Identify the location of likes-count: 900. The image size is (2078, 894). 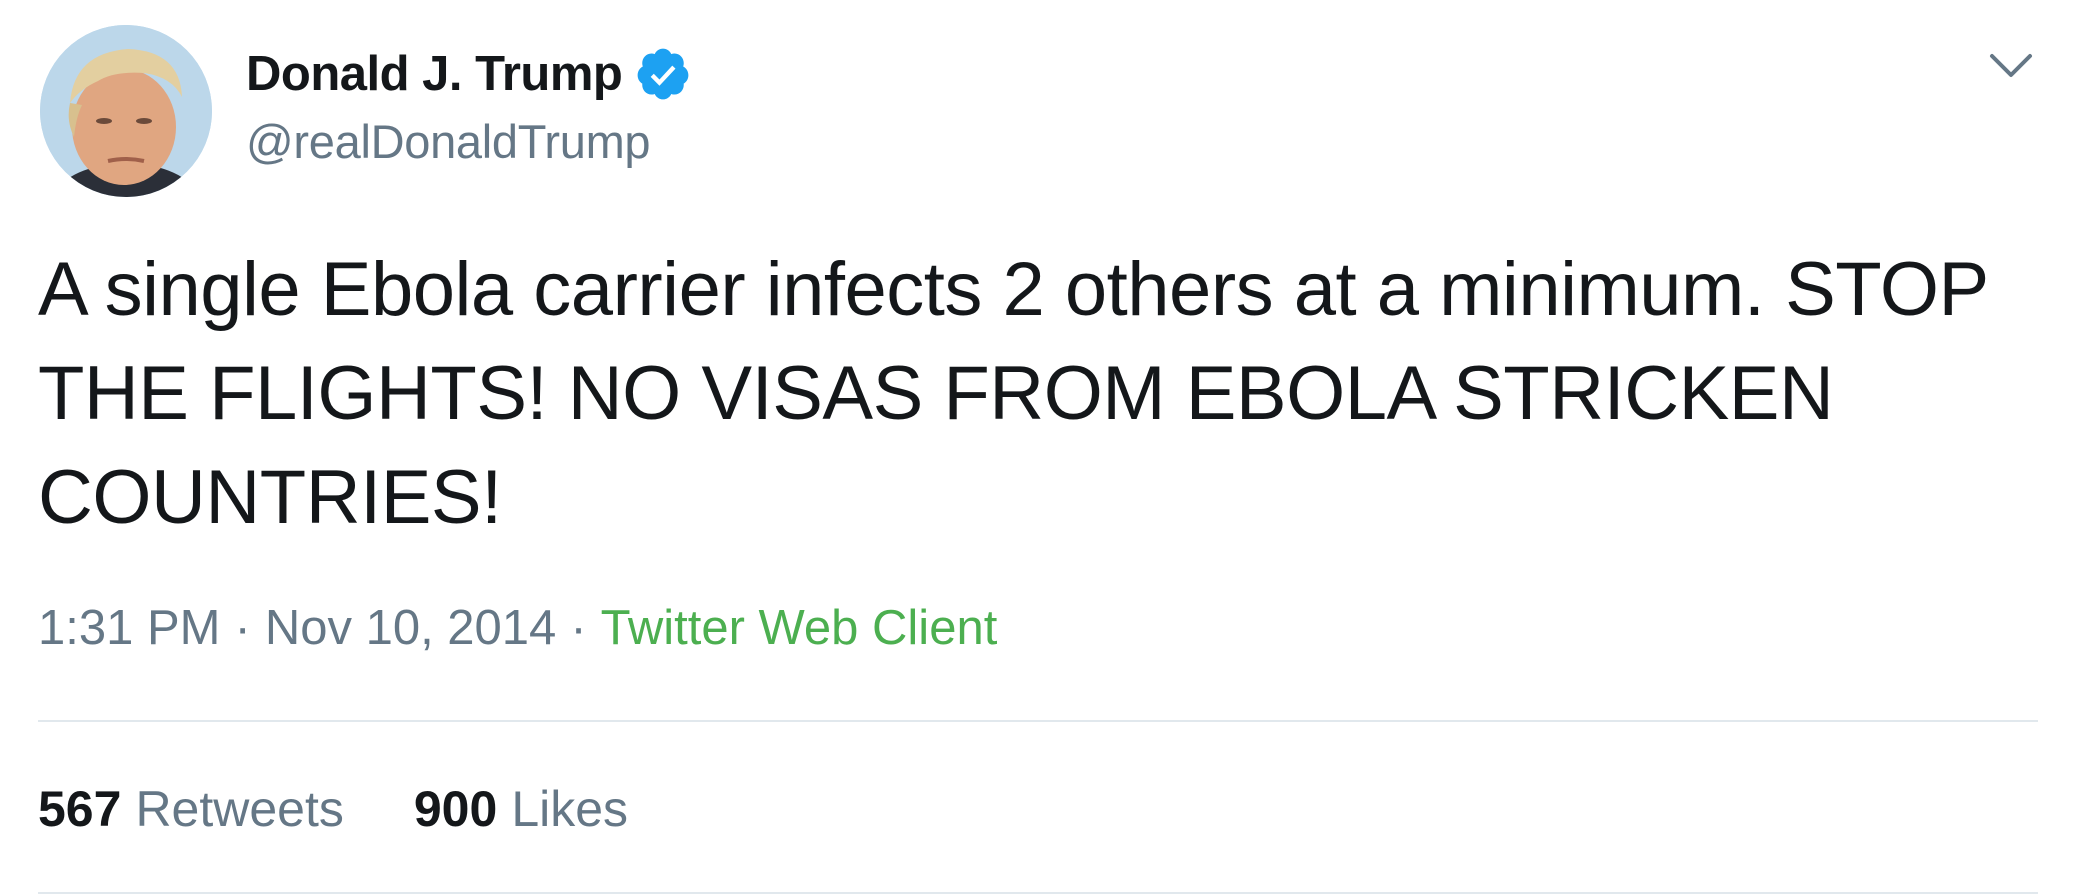
(455, 809).